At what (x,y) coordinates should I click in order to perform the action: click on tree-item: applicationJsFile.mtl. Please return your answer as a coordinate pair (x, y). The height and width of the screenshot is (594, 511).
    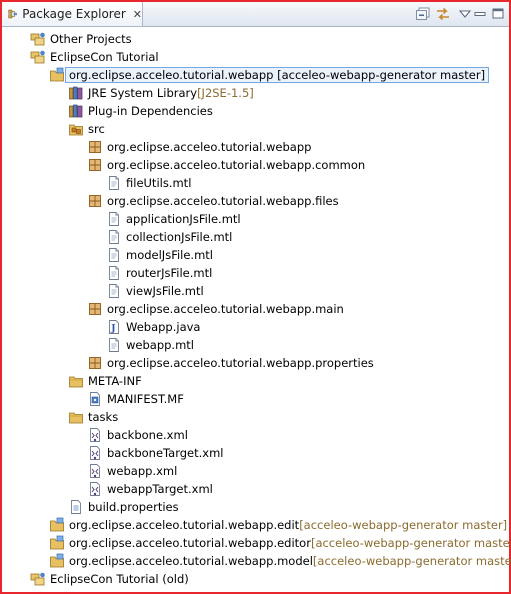
    Looking at the image, I should click on (173, 218).